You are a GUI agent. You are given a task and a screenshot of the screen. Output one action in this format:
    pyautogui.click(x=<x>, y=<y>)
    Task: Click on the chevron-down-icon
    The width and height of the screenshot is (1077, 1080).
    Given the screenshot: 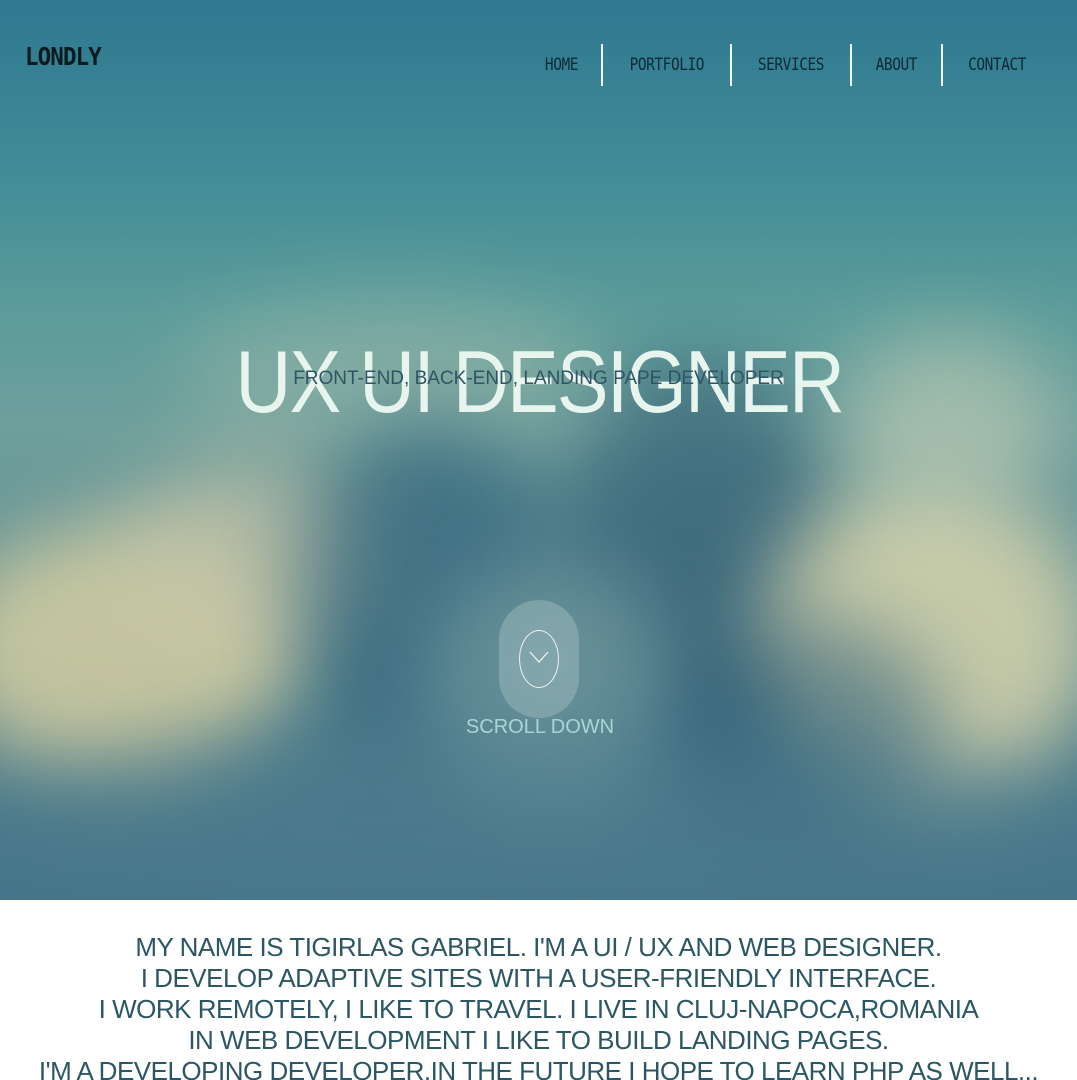 What is the action you would take?
    pyautogui.click(x=539, y=659)
    